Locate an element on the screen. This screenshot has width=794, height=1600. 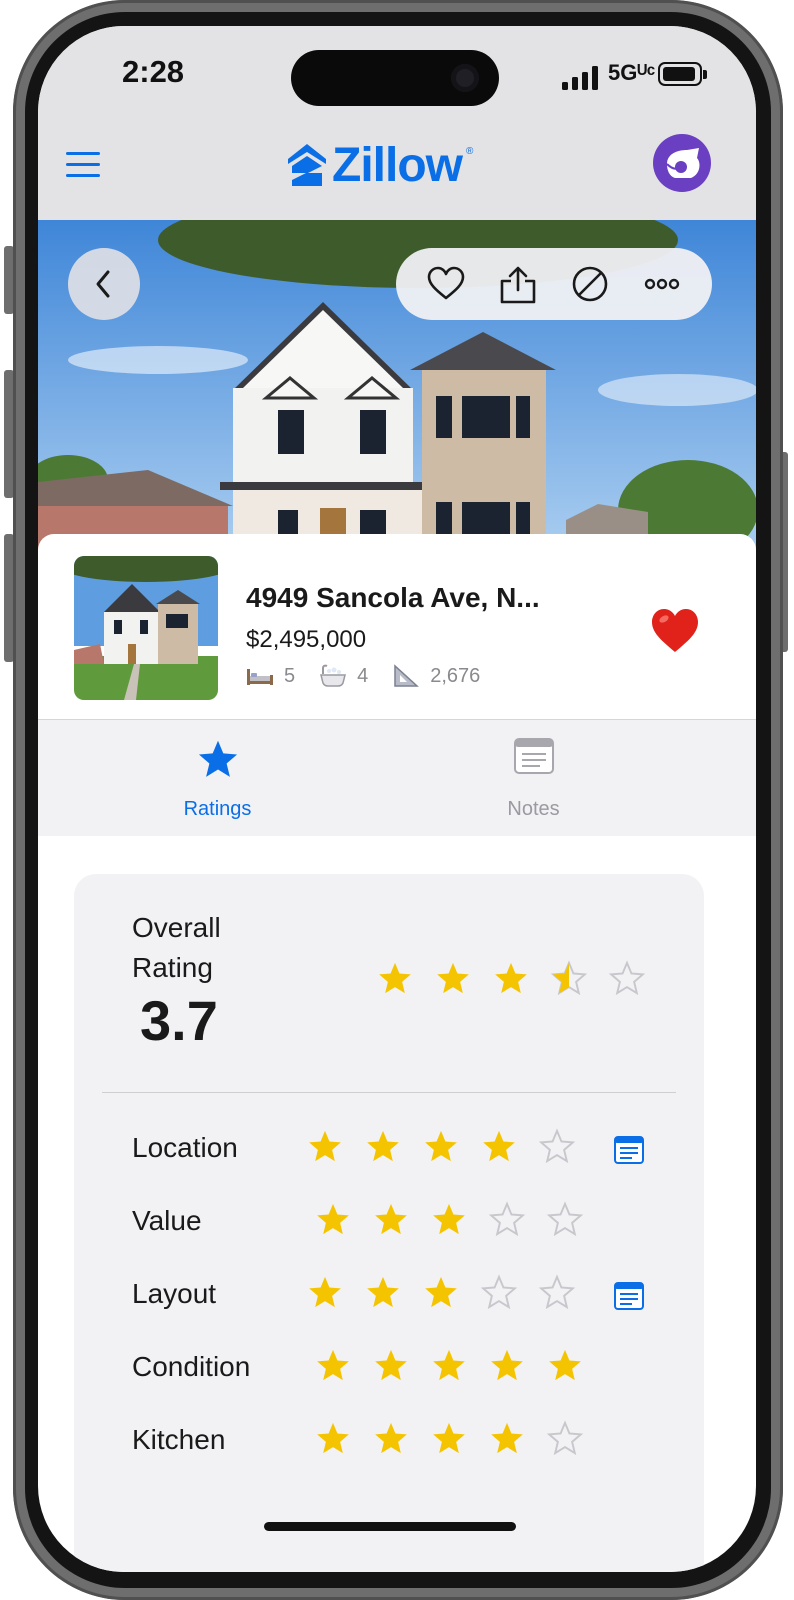
overall-rating-stars is located at coordinates (511, 979).